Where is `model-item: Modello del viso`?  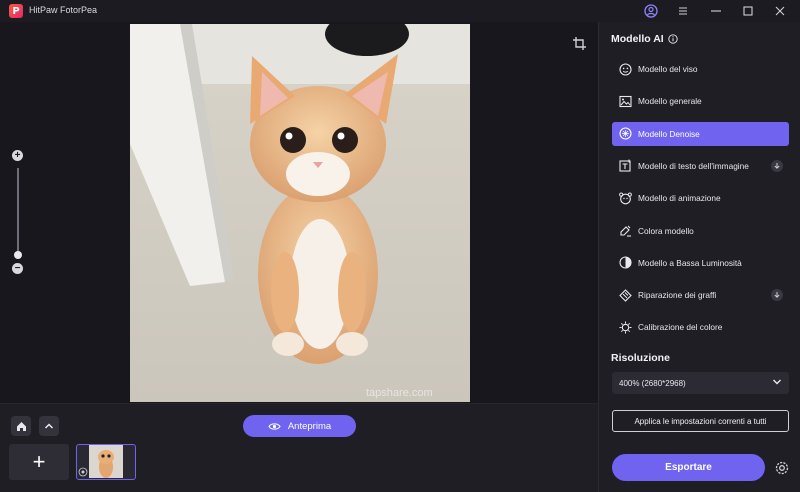
model-item: Modello del viso is located at coordinates (700, 69).